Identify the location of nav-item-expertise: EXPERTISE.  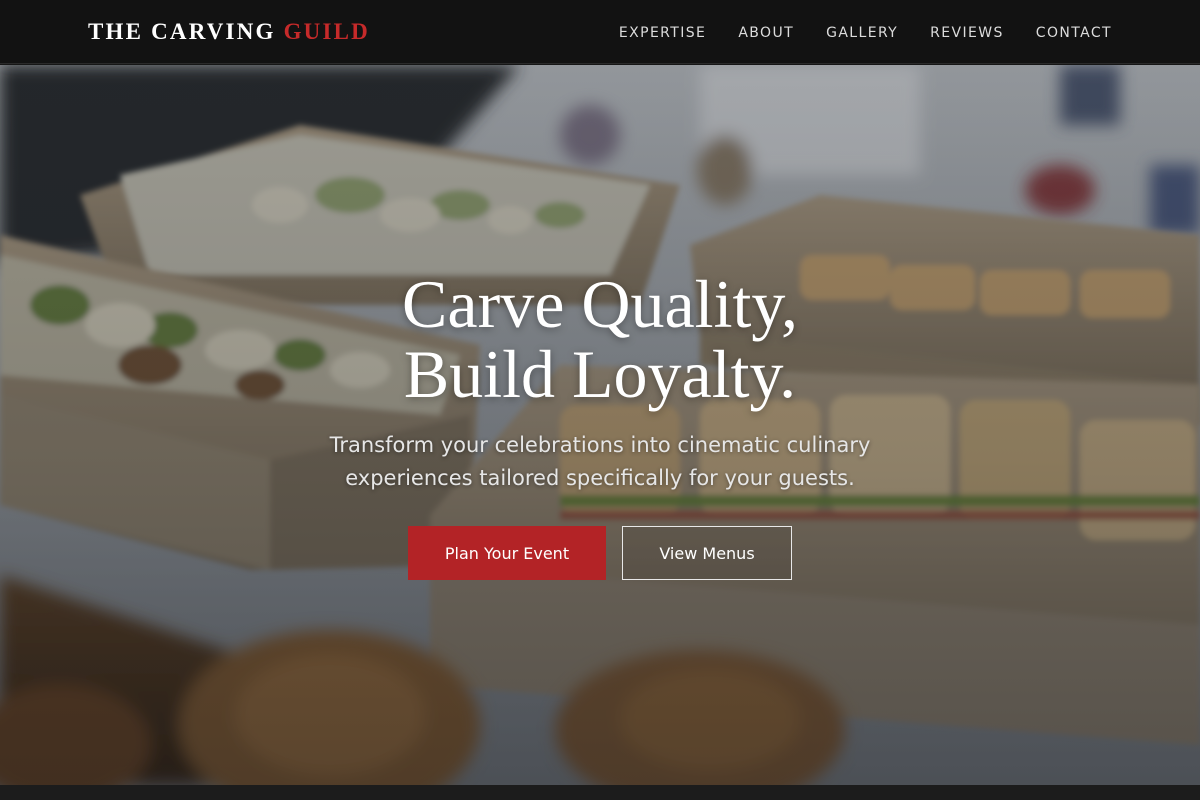
(662, 31).